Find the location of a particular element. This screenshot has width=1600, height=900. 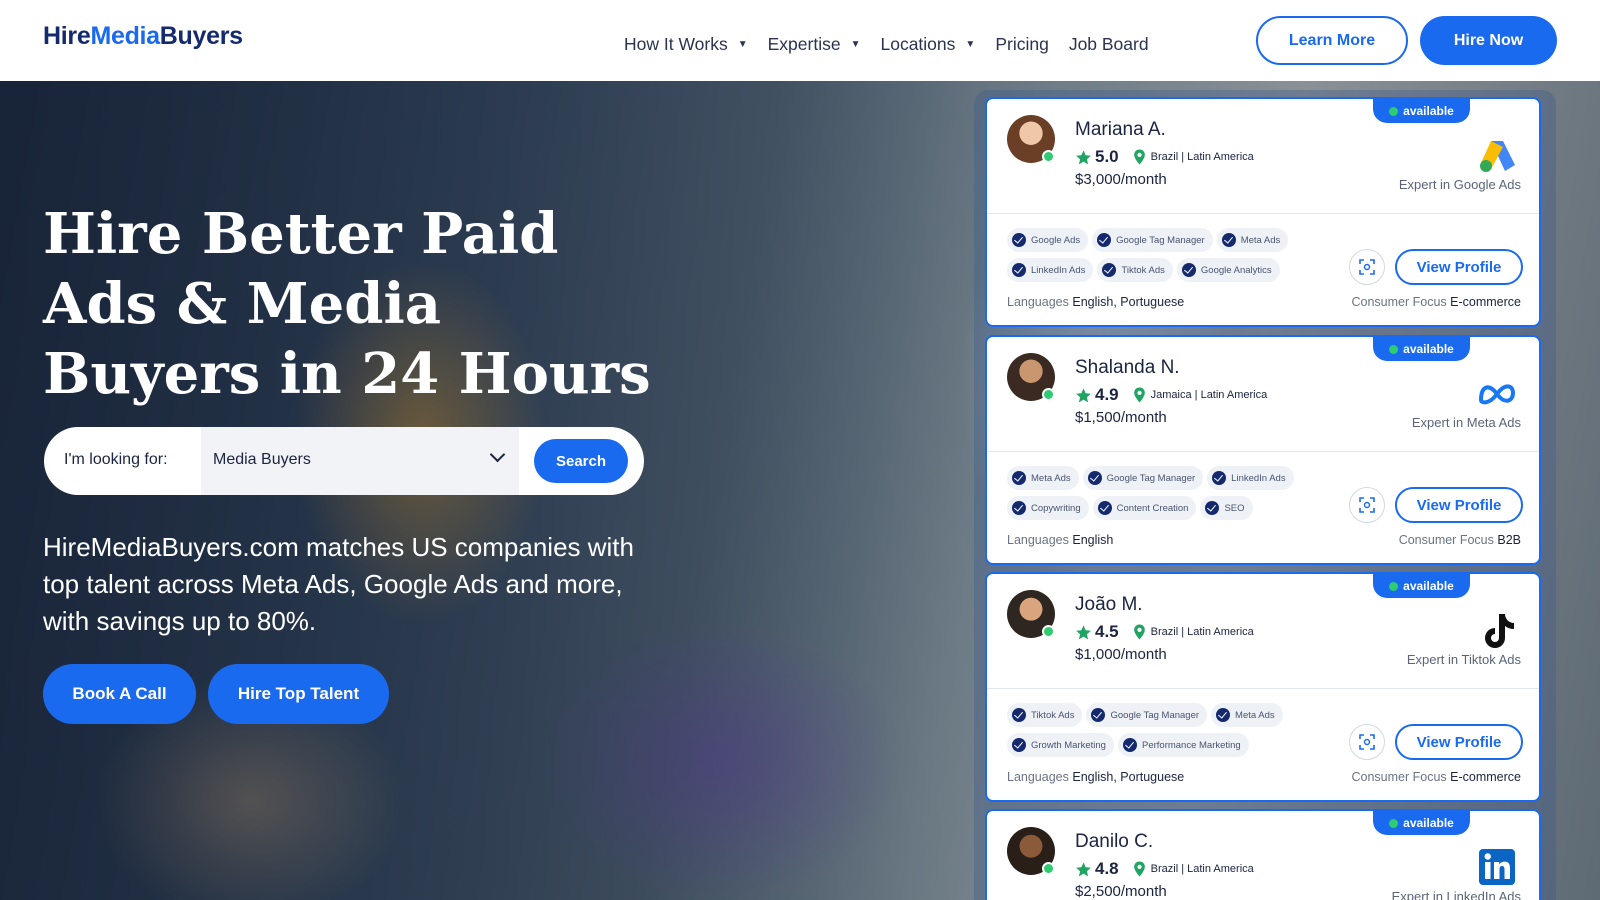

nav-expertise: Expertise ▼ is located at coordinates (814, 44).